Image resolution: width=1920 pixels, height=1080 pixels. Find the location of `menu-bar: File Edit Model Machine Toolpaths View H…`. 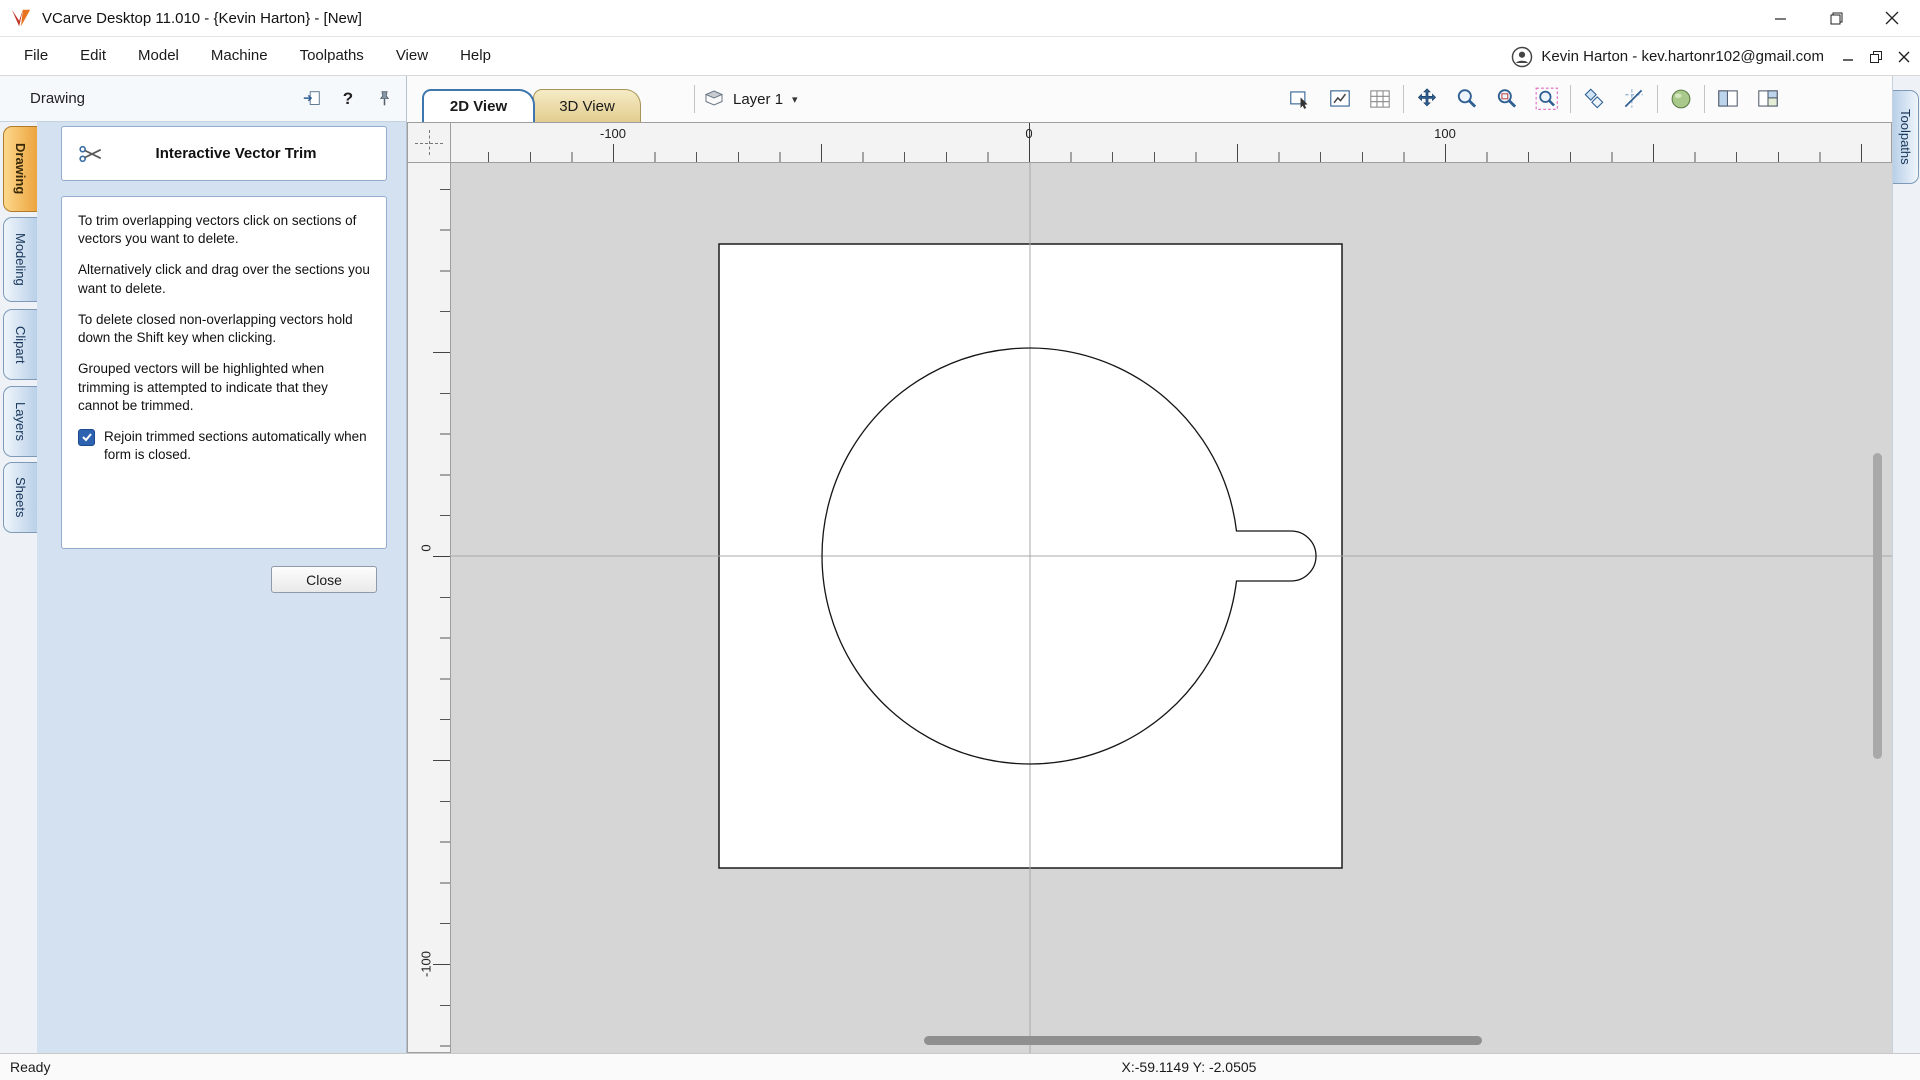

menu-bar: File Edit Model Machine Toolpaths View H… is located at coordinates (960, 56).